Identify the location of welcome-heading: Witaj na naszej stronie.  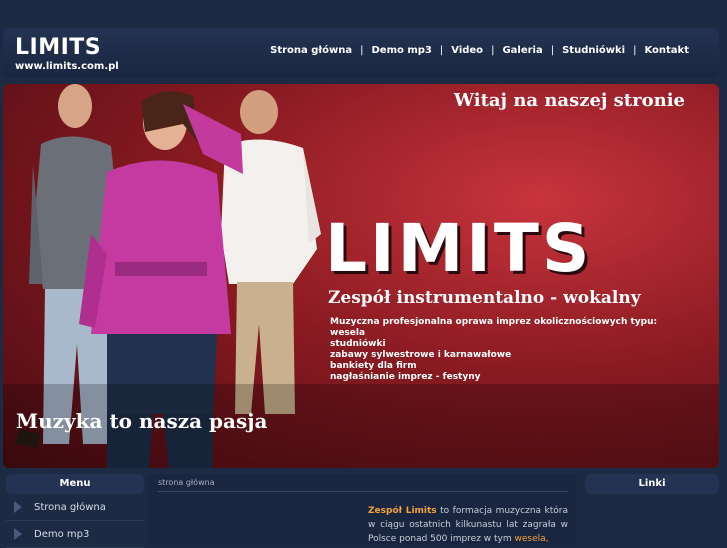
(569, 100).